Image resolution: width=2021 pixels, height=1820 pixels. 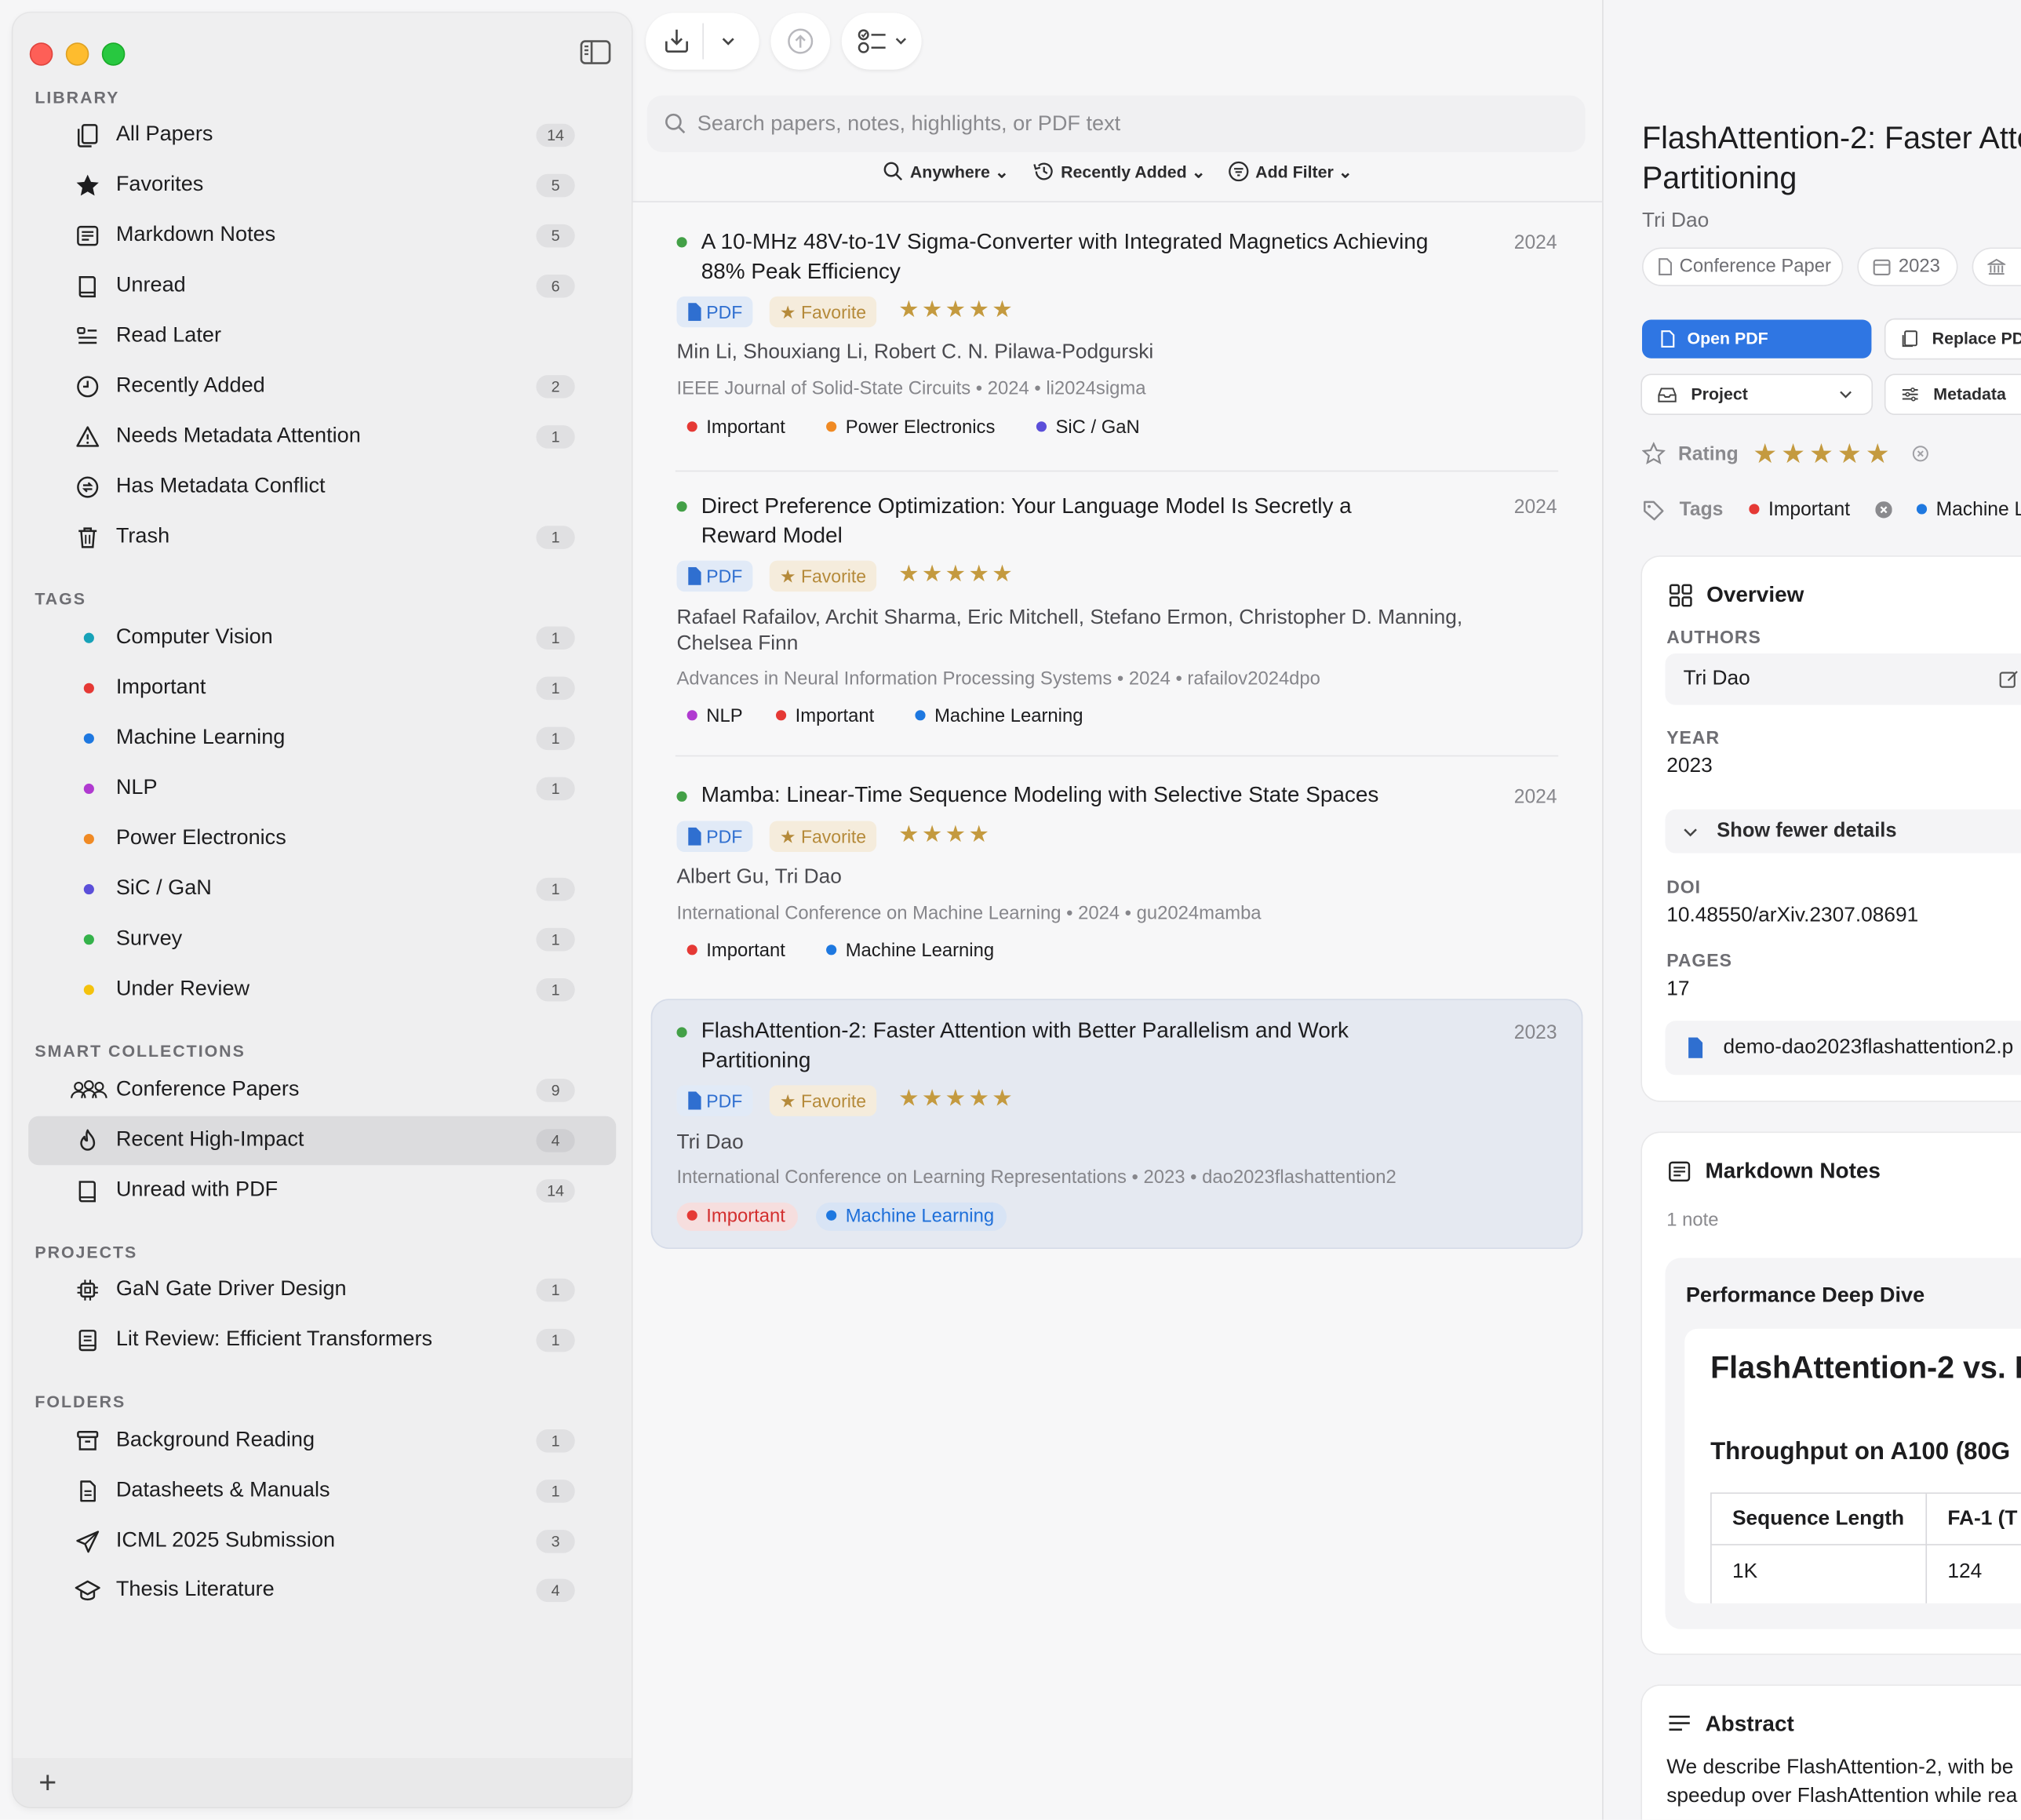 I want to click on sidebar-item-label: Read Later, so click(x=168, y=335).